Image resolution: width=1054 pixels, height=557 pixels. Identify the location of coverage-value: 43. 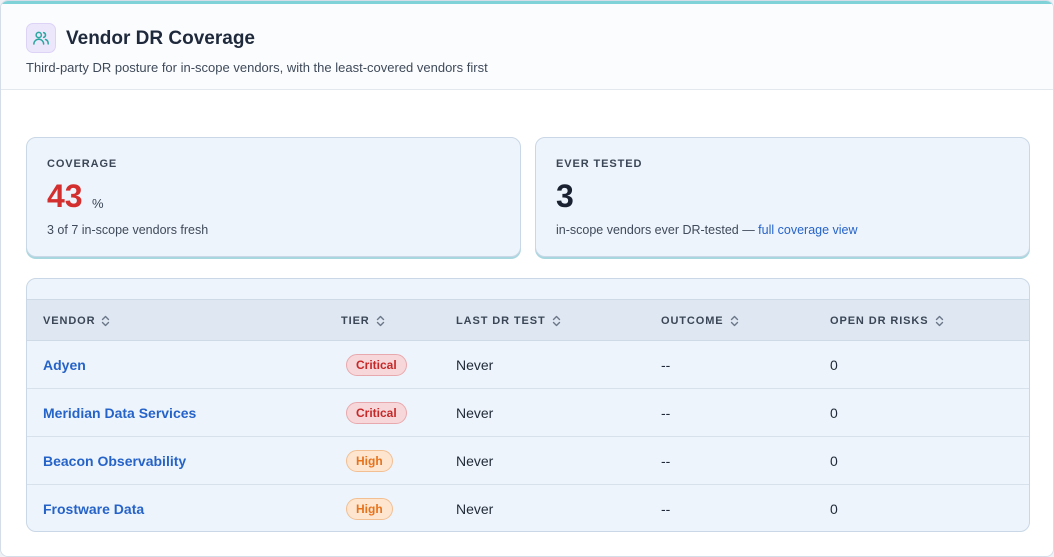
(65, 196).